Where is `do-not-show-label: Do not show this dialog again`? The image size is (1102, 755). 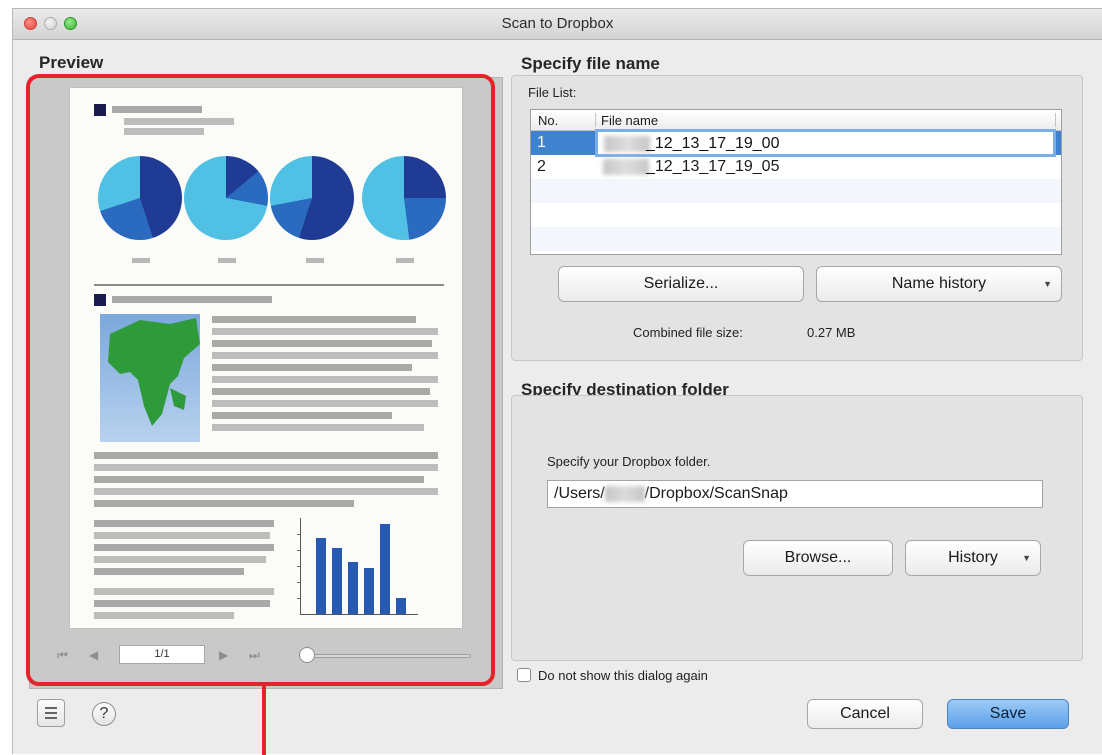 do-not-show-label: Do not show this dialog again is located at coordinates (623, 675).